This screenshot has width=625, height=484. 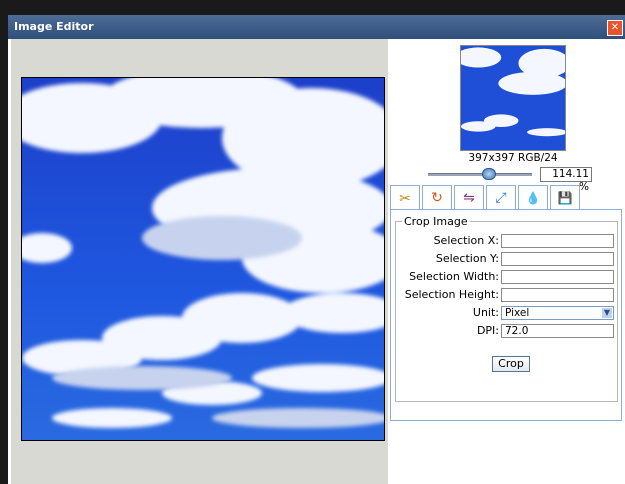 What do you see at coordinates (467, 258) in the screenshot?
I see `selection-y-label: Selection Y:` at bounding box center [467, 258].